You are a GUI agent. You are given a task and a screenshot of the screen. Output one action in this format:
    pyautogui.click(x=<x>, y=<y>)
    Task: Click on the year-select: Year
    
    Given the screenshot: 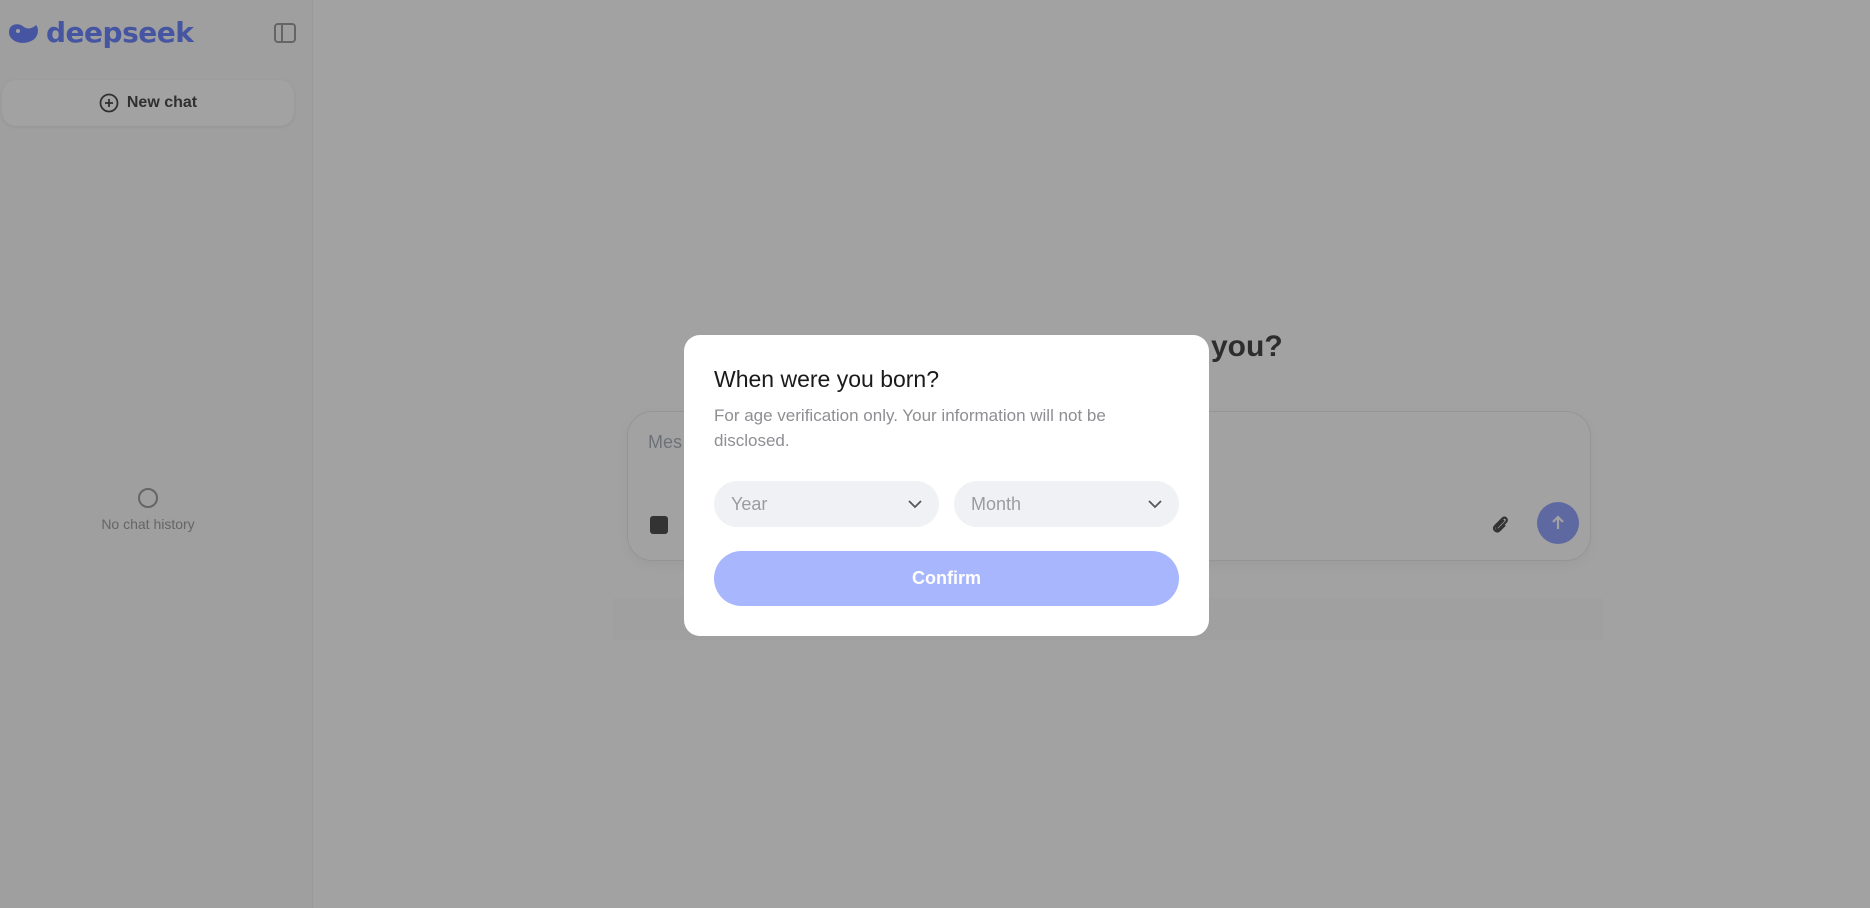 What is the action you would take?
    pyautogui.click(x=826, y=504)
    